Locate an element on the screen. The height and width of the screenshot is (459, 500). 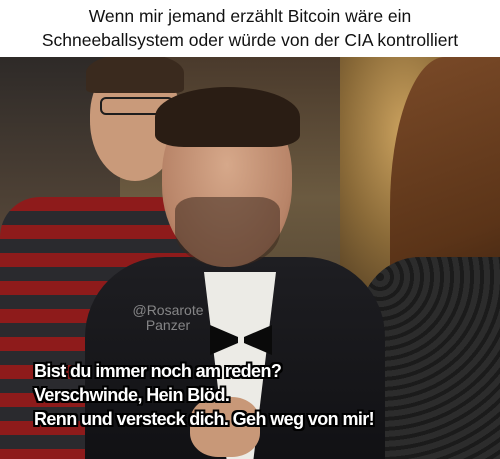
man-beard is located at coordinates (227, 232).